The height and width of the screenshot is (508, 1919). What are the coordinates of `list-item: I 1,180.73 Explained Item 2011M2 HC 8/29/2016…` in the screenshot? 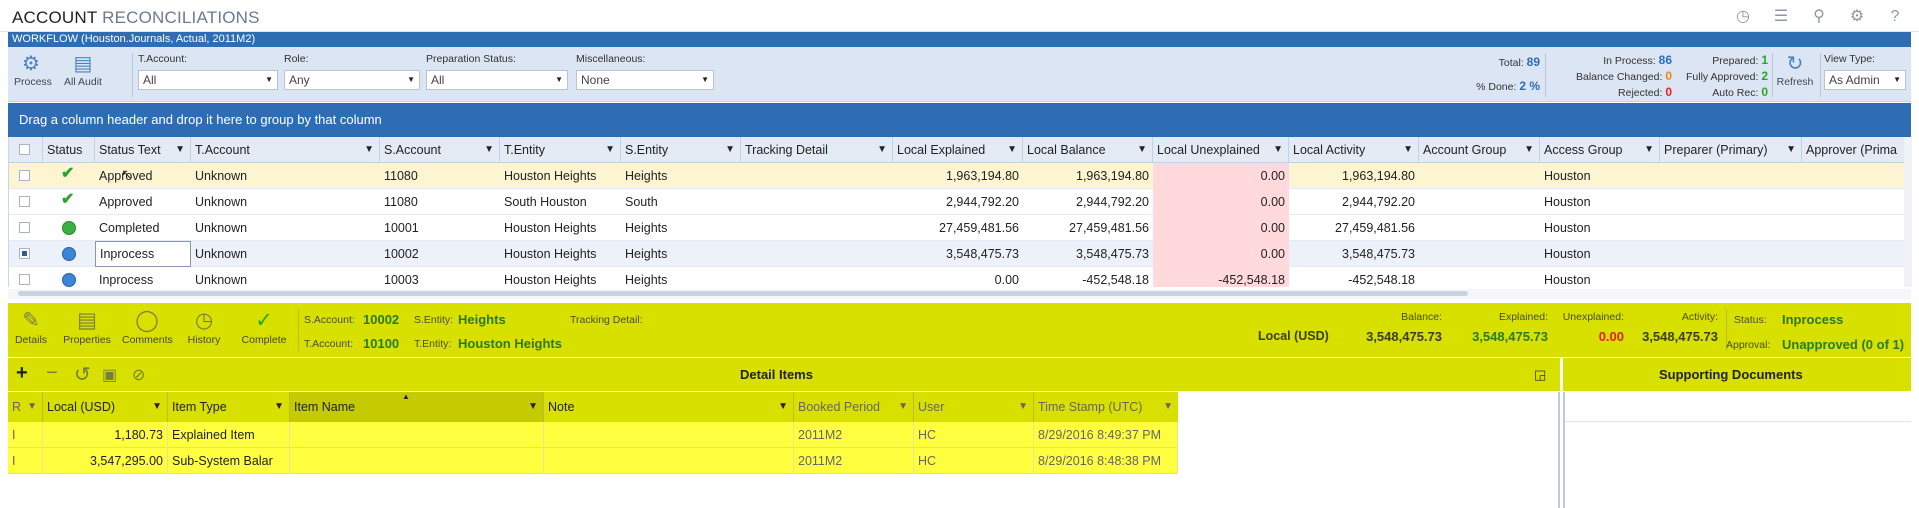 It's located at (593, 435).